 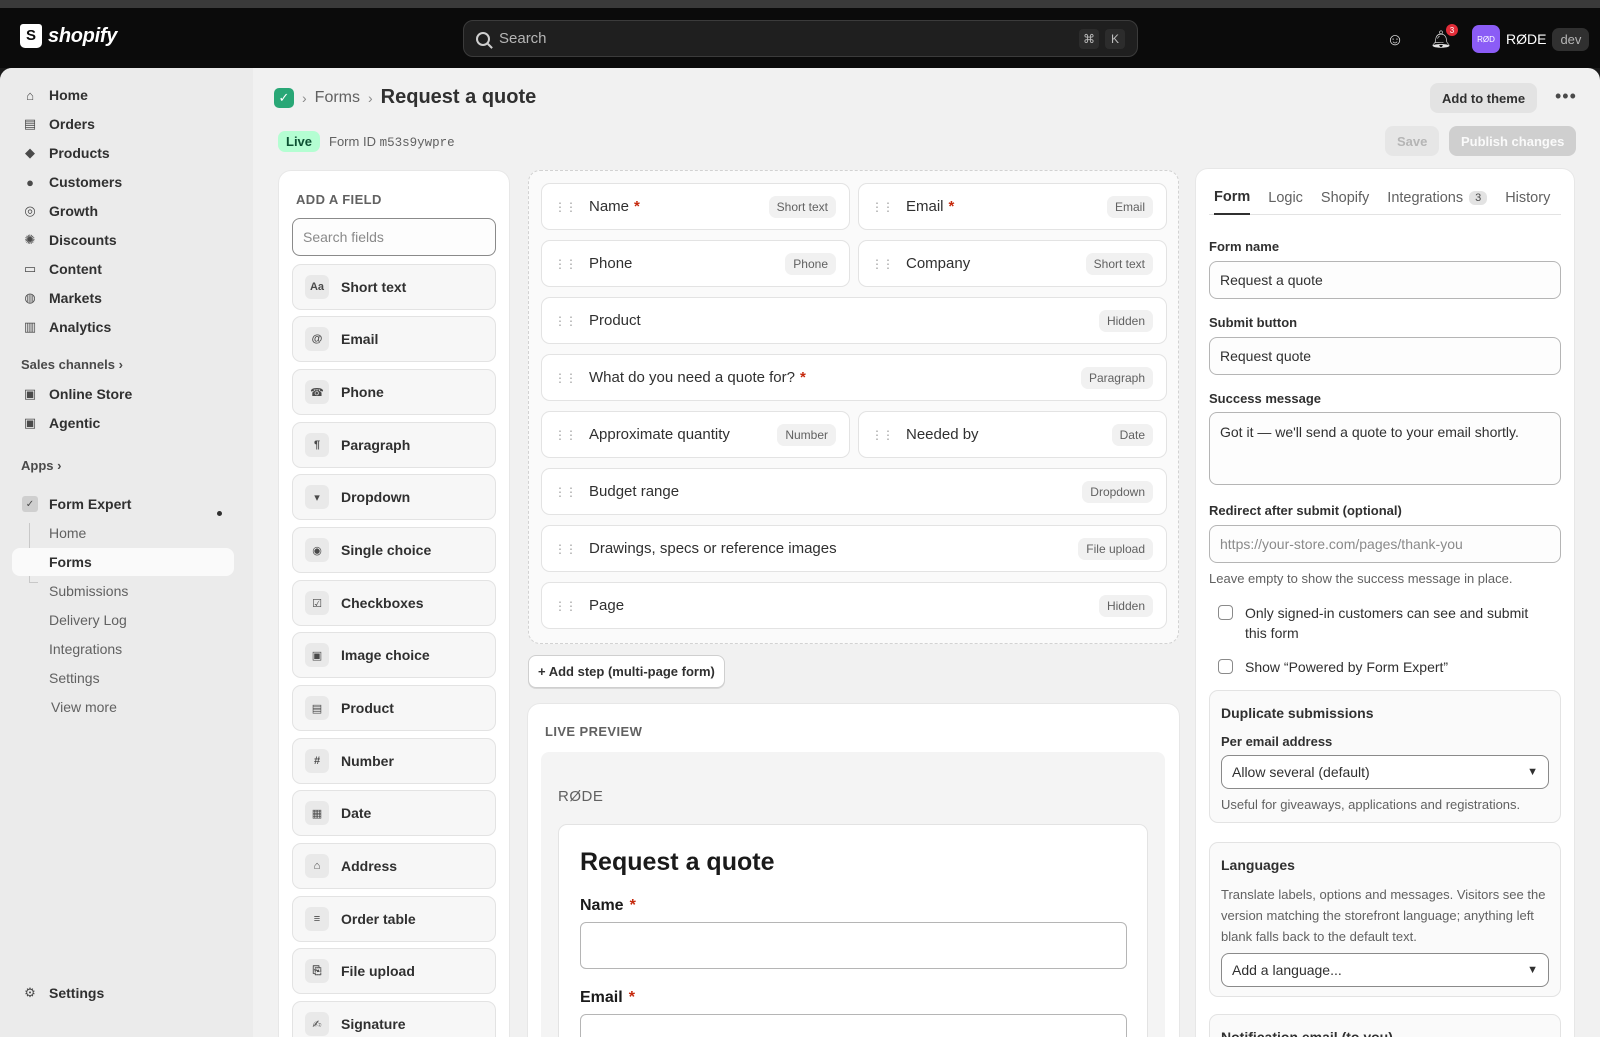 What do you see at coordinates (394, 919) in the screenshot?
I see `palette-order-table: ≡ Order table` at bounding box center [394, 919].